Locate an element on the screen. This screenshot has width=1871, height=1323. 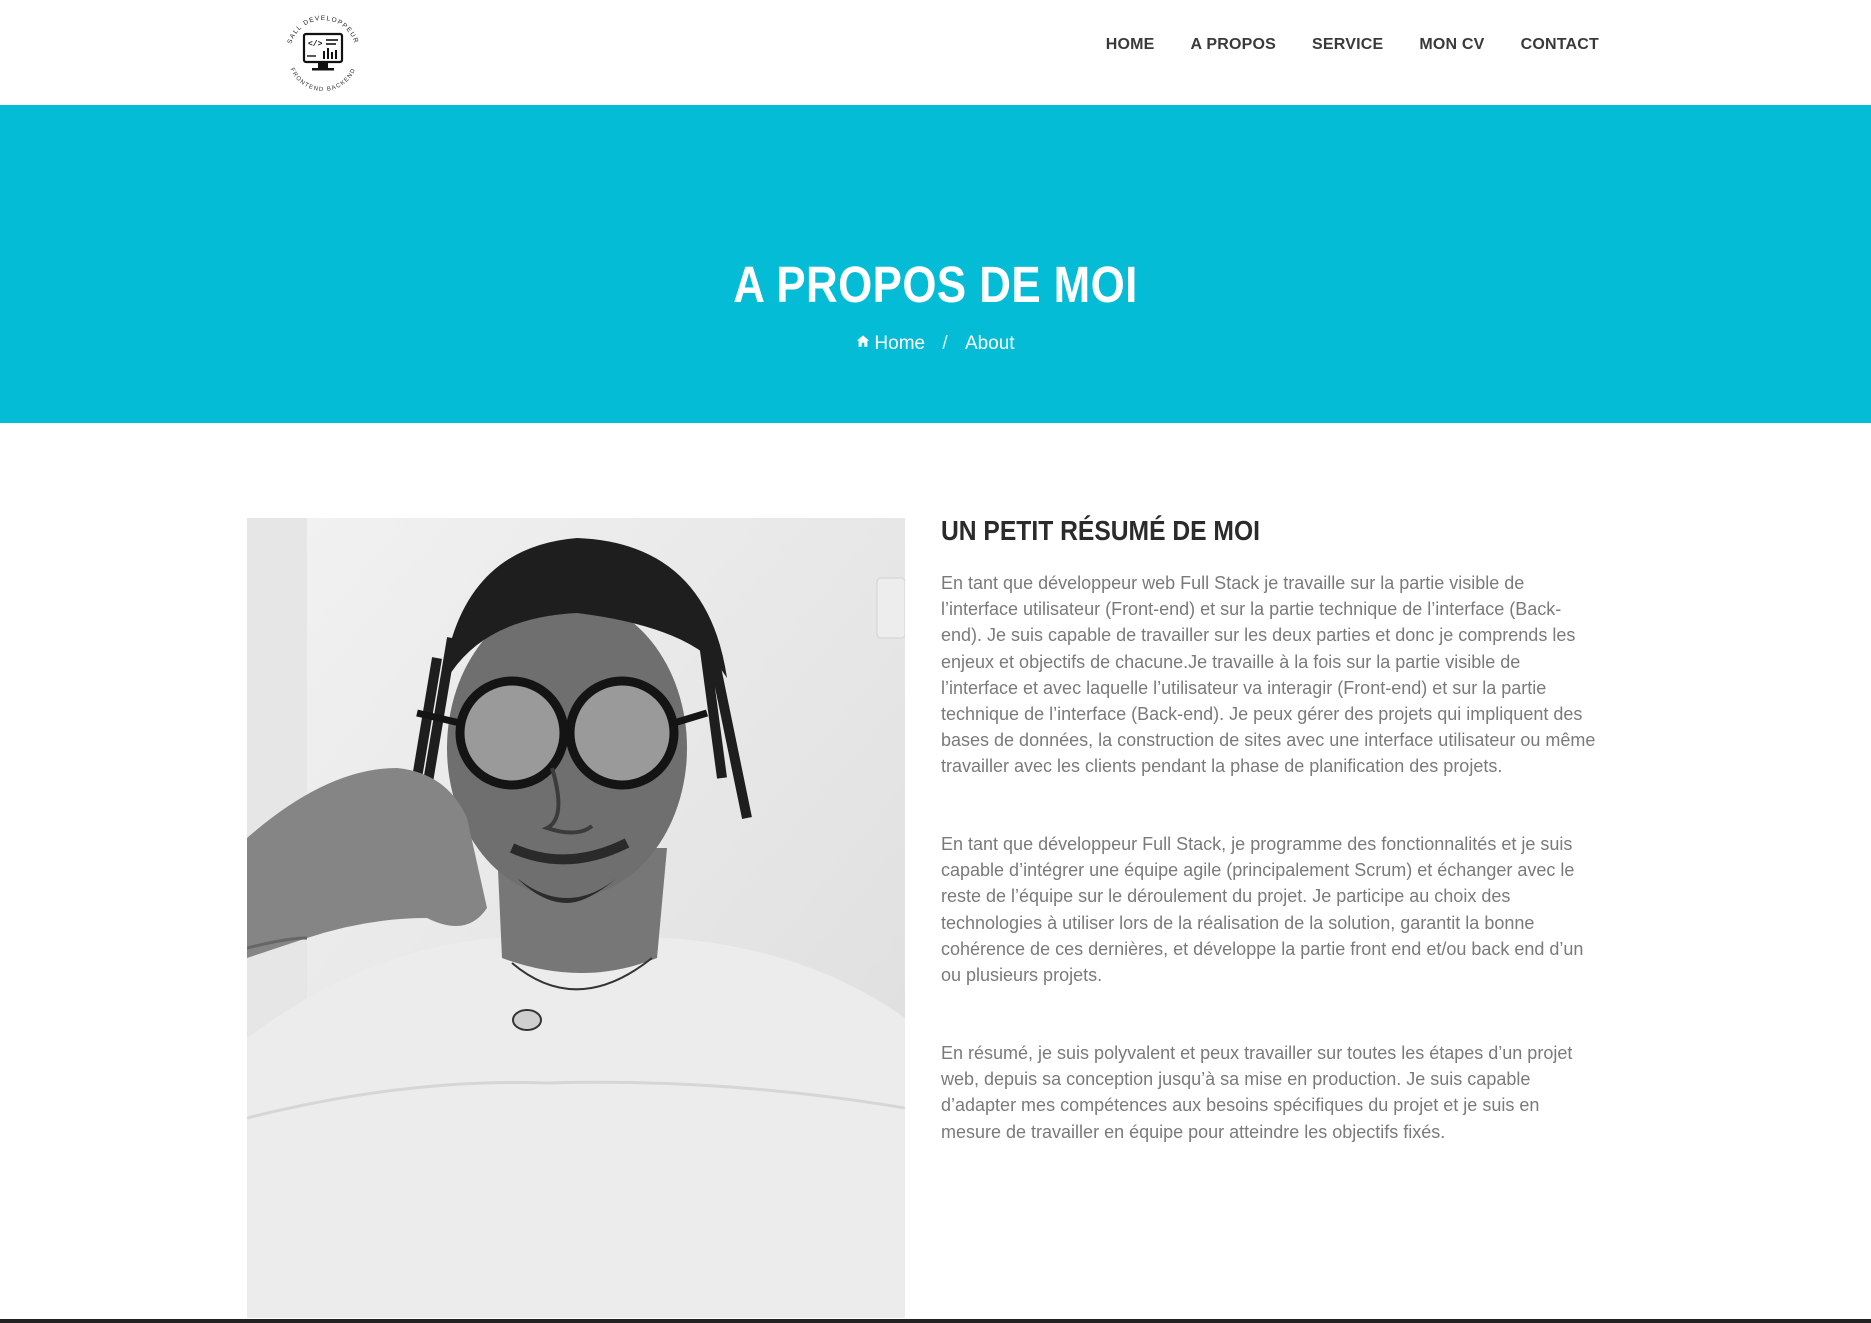
breadcrumb-home-label: Home is located at coordinates (900, 343).